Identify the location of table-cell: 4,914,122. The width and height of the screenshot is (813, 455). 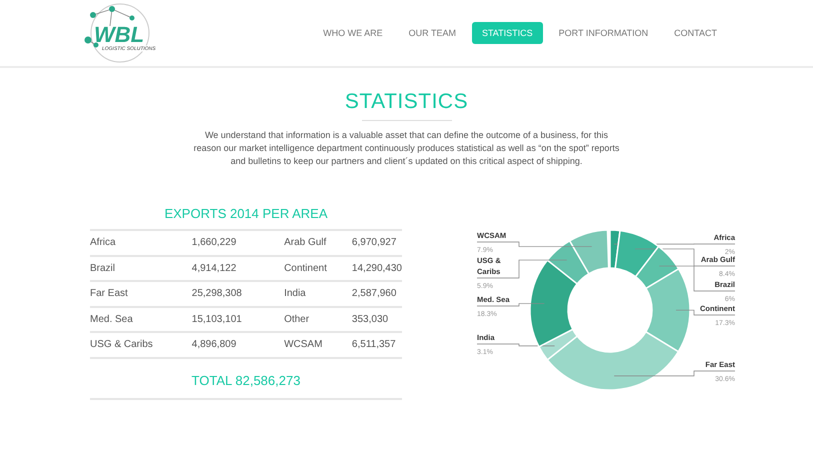
(238, 268).